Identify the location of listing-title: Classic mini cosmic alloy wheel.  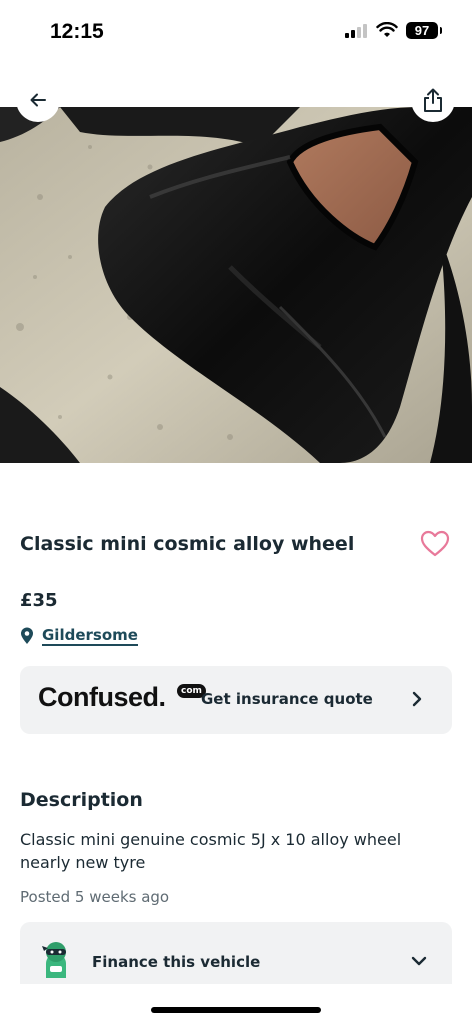
(187, 544).